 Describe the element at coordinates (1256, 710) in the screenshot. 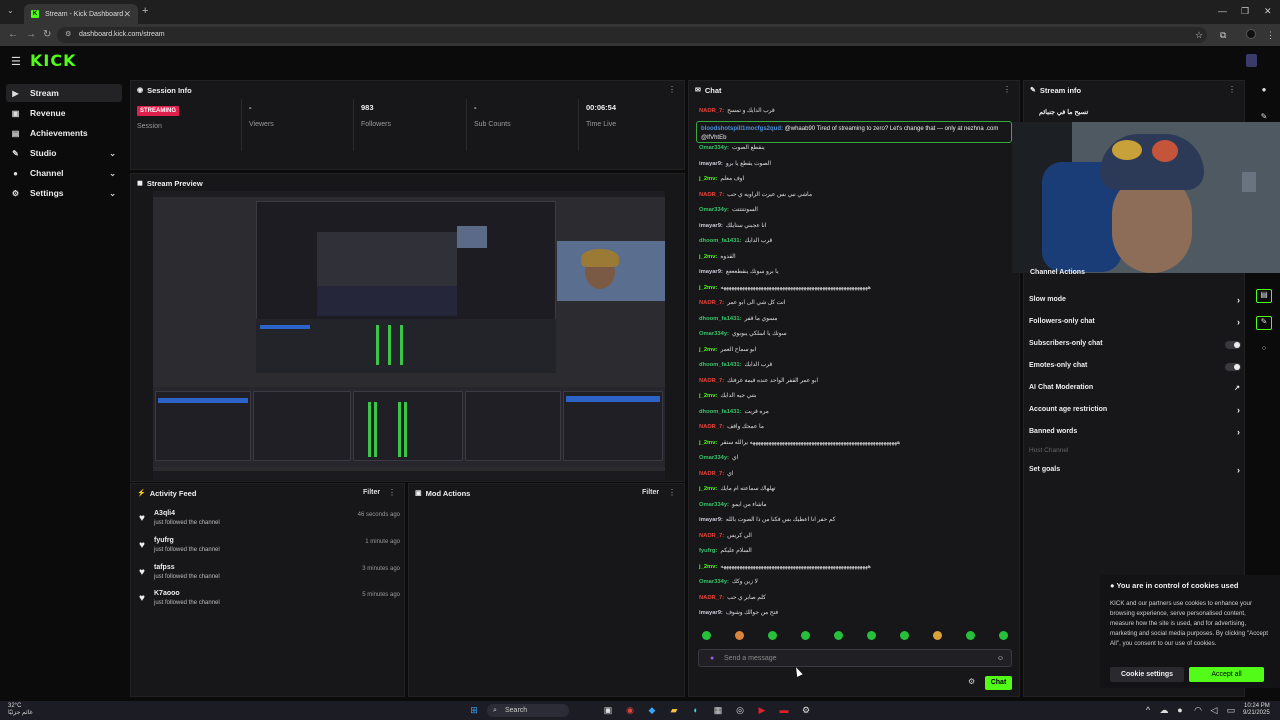

I see `taskbar-clock: 10:24 PM 9/21/2025` at that location.